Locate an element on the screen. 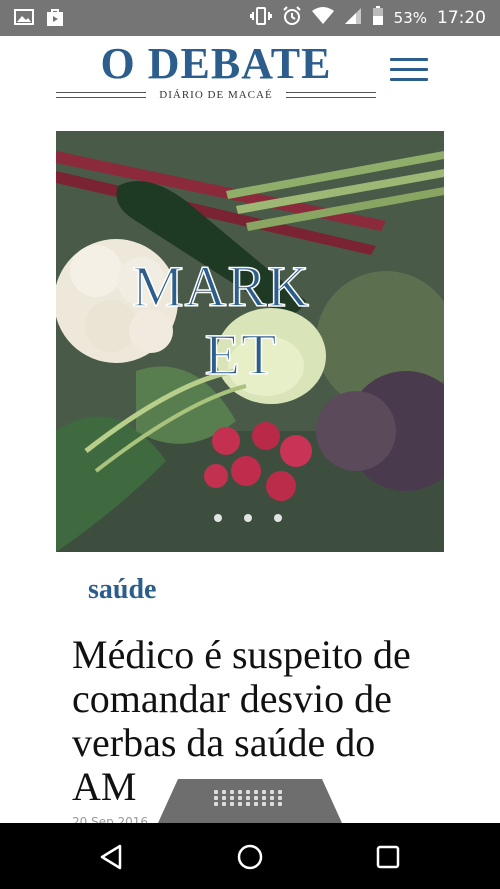 The height and width of the screenshot is (889, 500). status-bar: 53% 17:20 is located at coordinates (250, 18).